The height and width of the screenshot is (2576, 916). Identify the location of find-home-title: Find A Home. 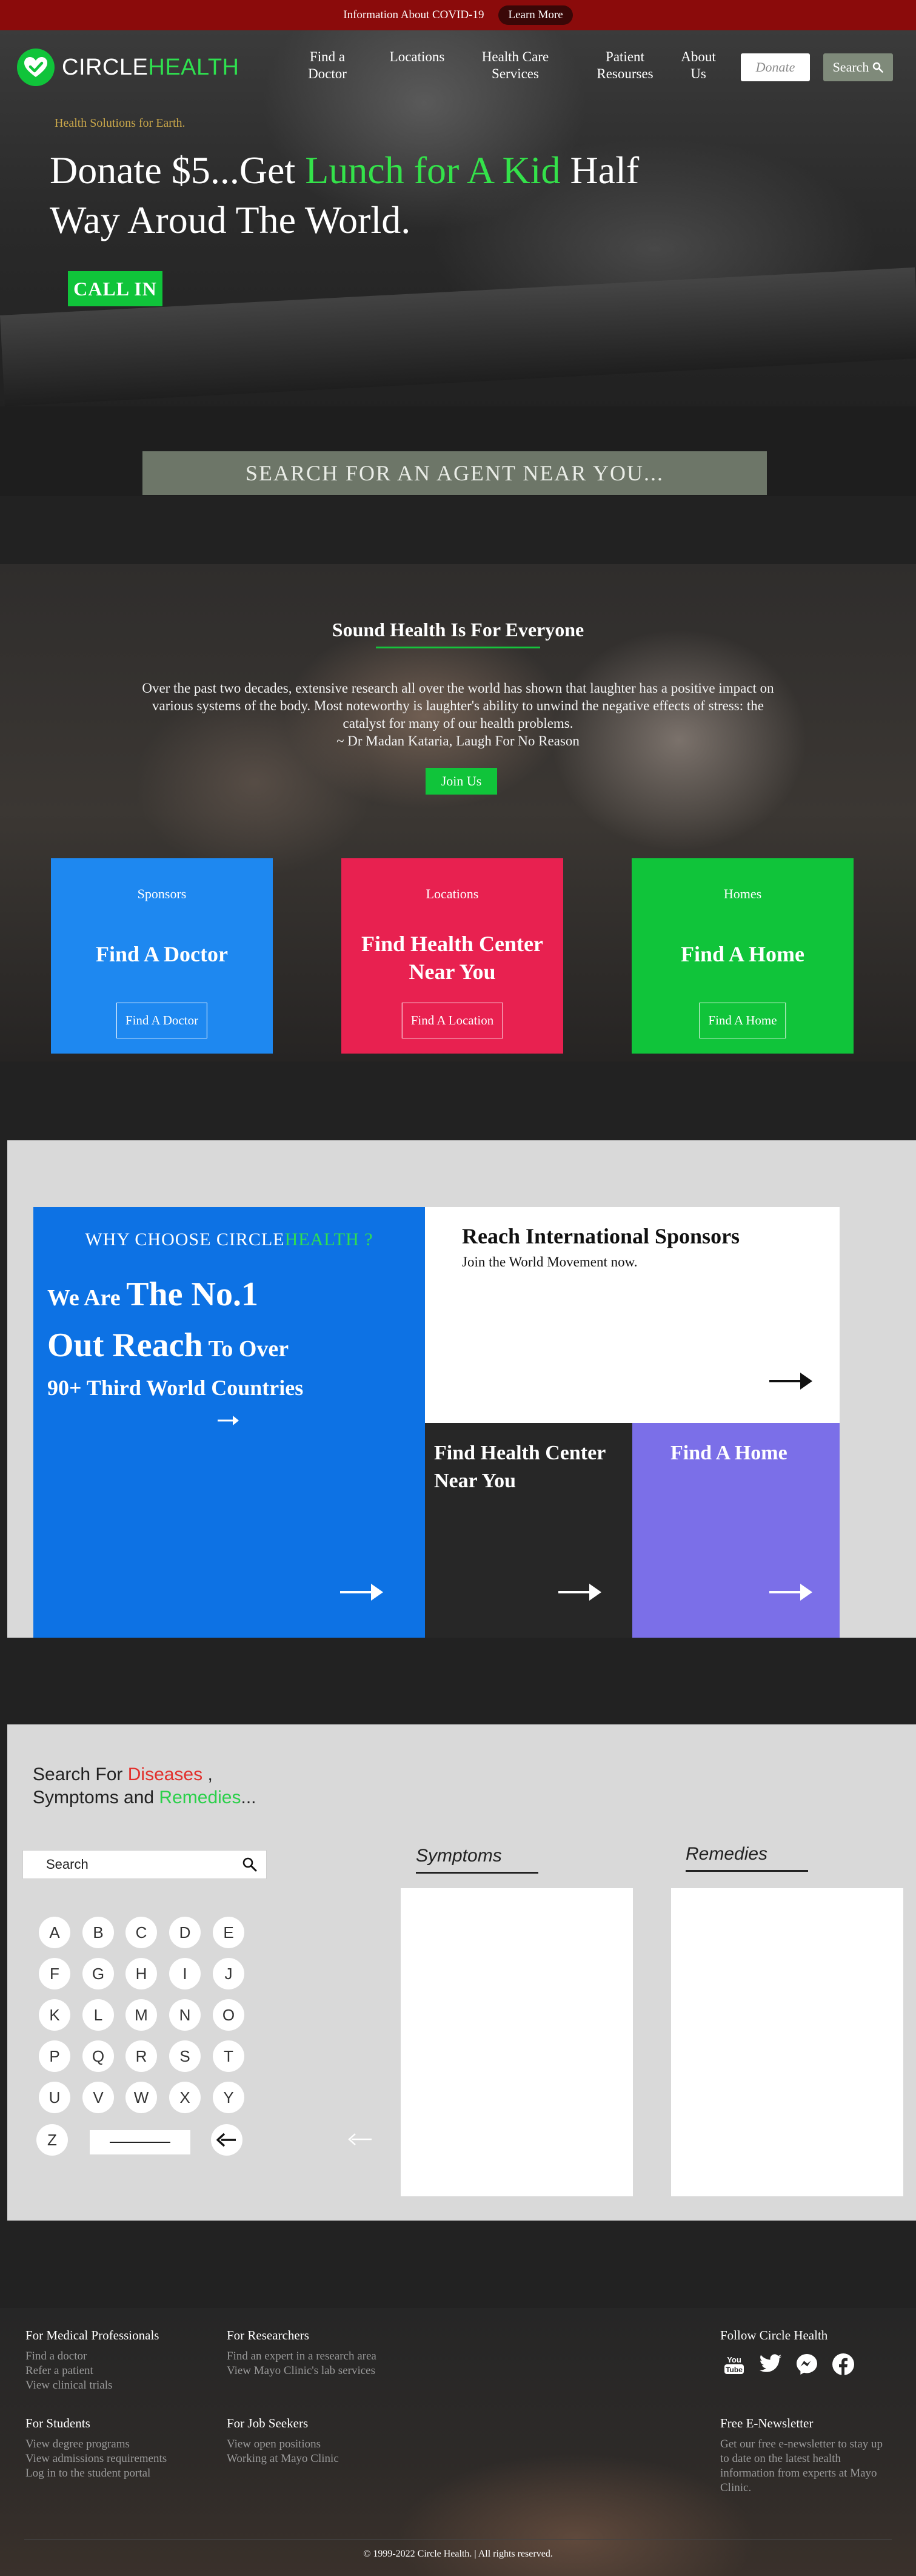
(729, 1453).